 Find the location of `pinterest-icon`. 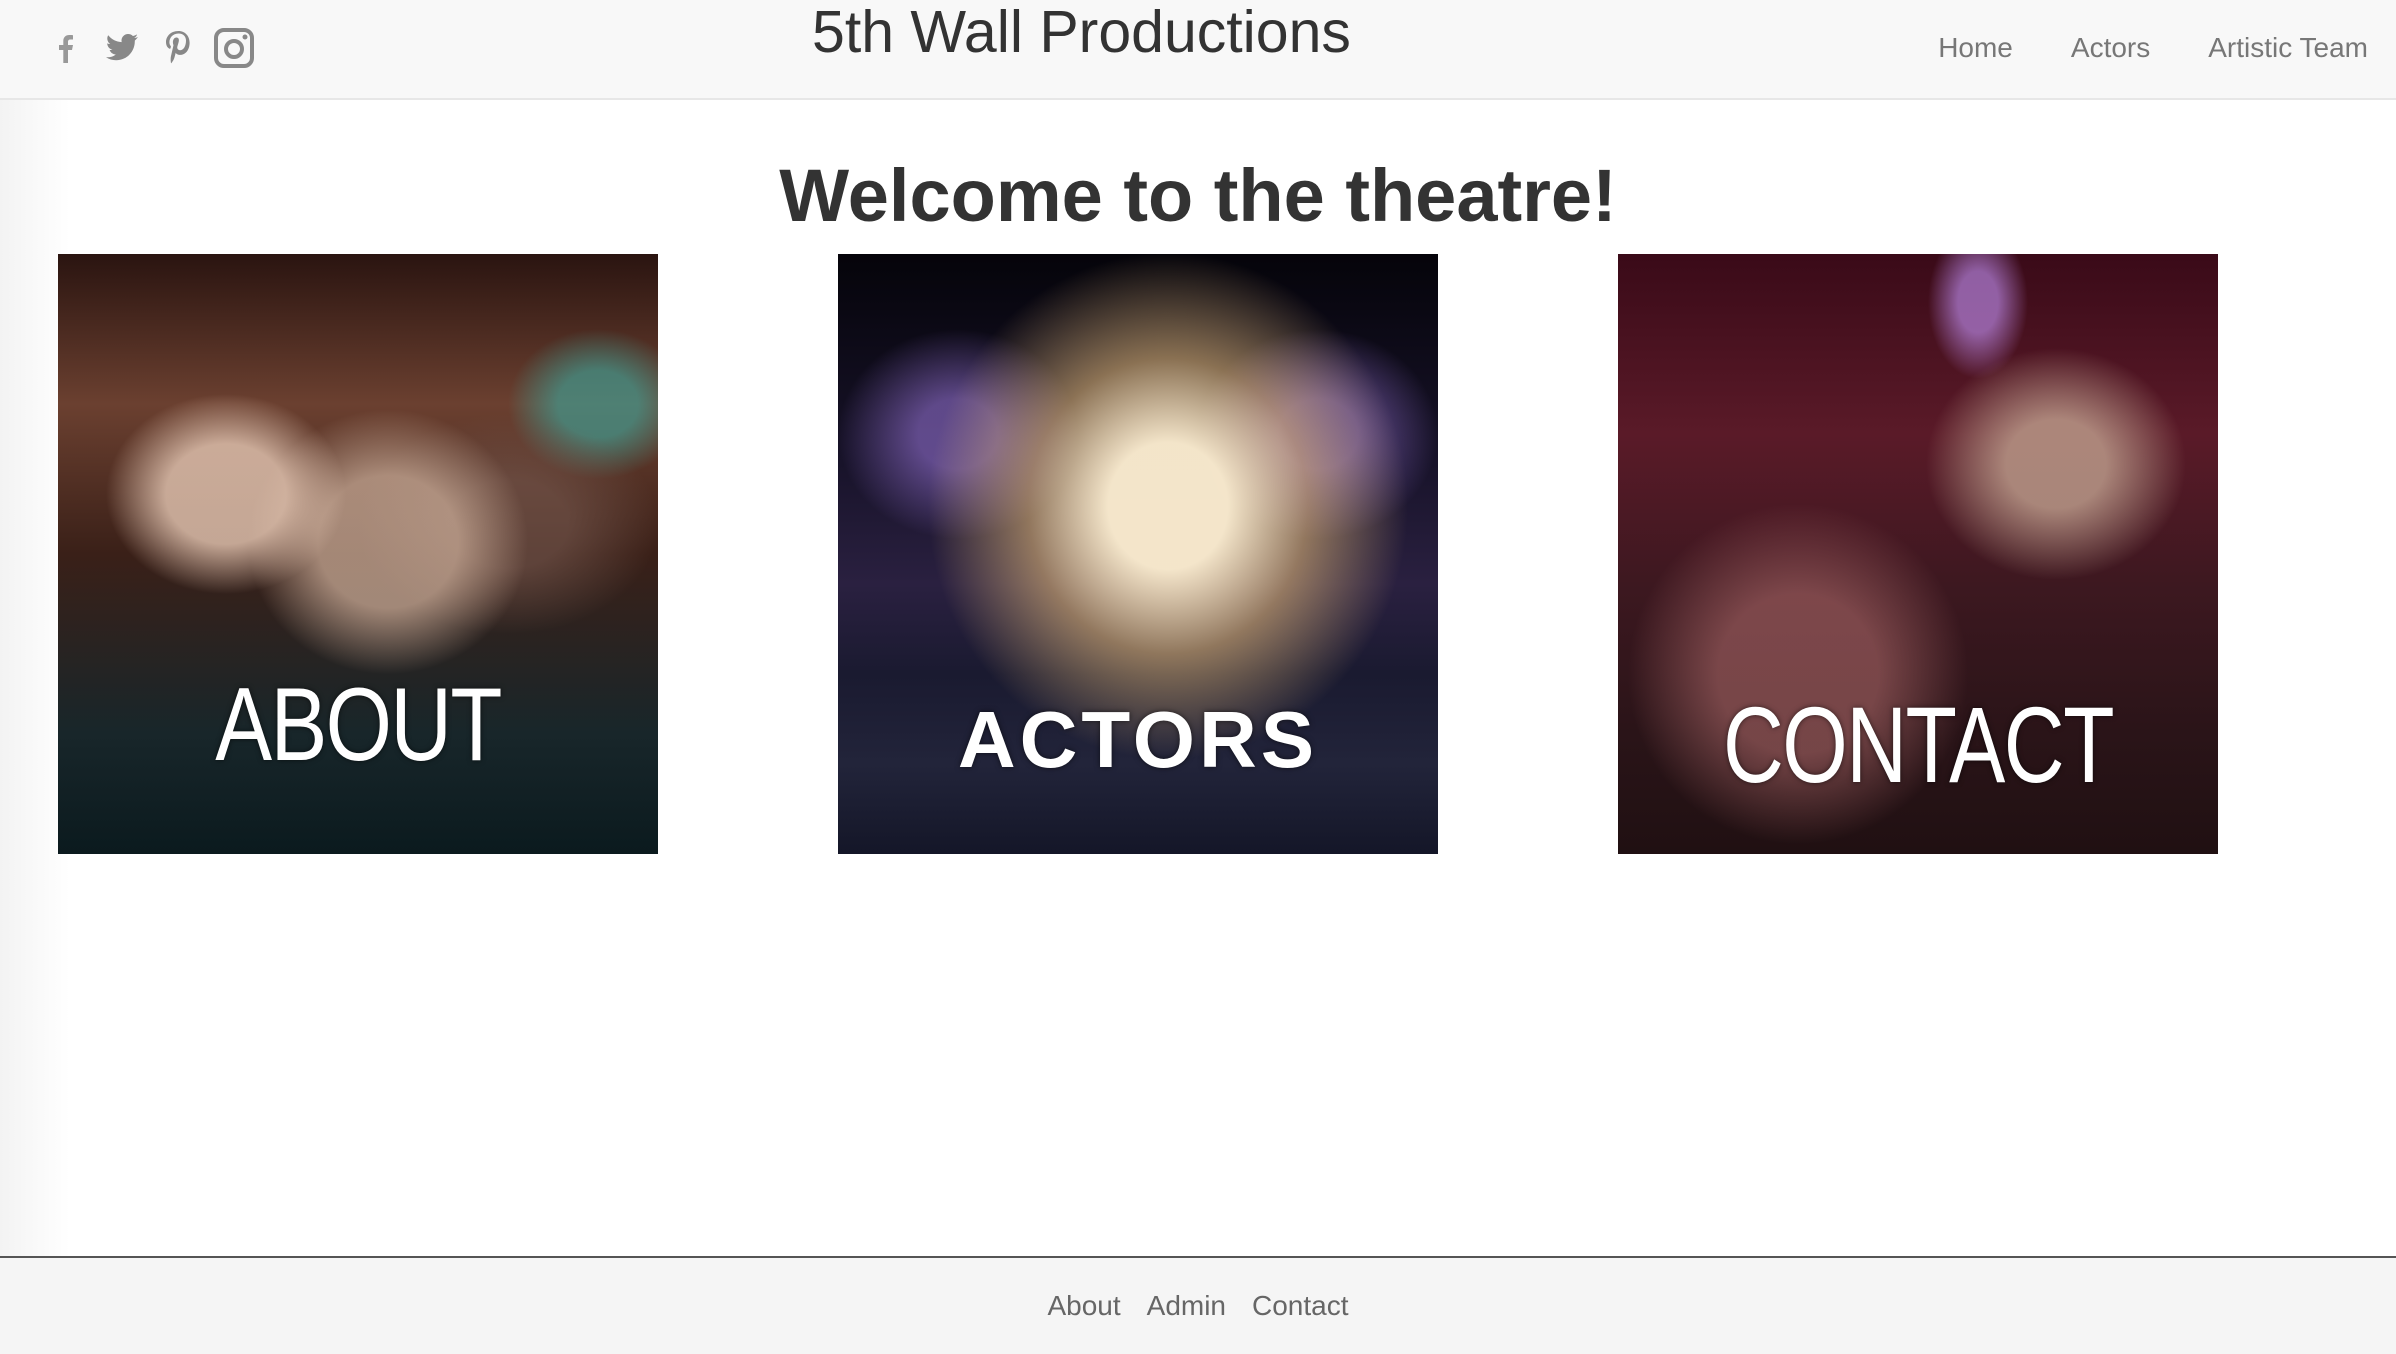

pinterest-icon is located at coordinates (178, 48).